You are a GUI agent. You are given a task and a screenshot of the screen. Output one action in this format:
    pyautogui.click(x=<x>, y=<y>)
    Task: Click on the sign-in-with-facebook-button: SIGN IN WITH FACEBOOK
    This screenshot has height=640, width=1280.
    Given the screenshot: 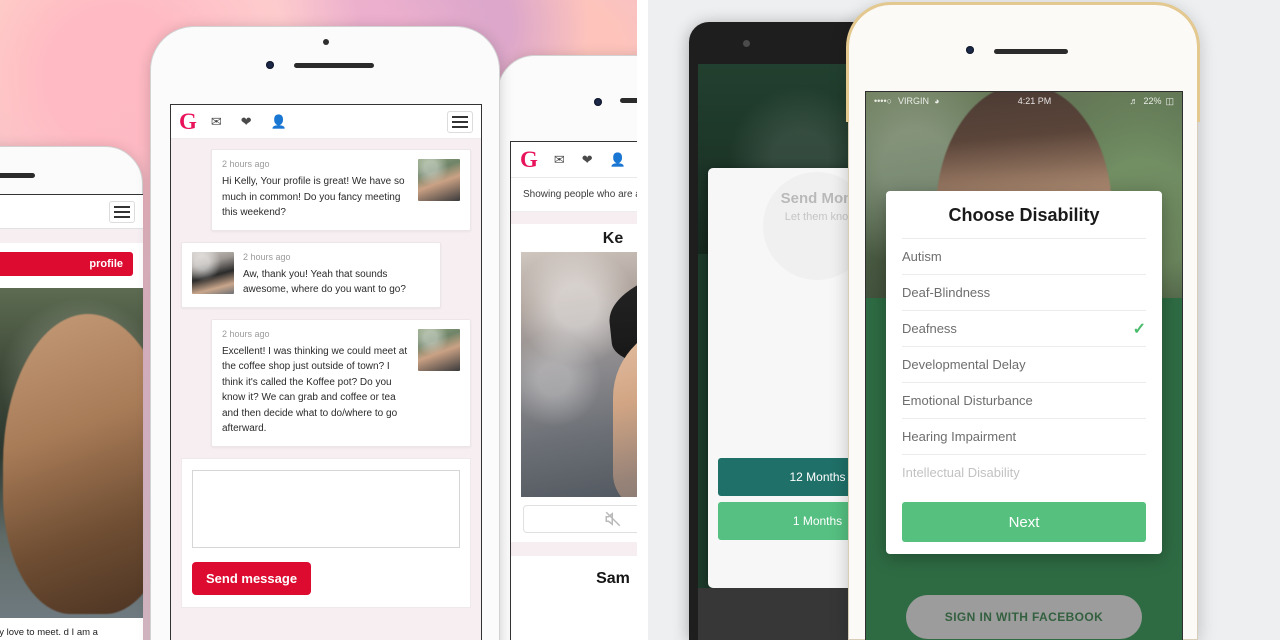 What is the action you would take?
    pyautogui.click(x=1024, y=617)
    